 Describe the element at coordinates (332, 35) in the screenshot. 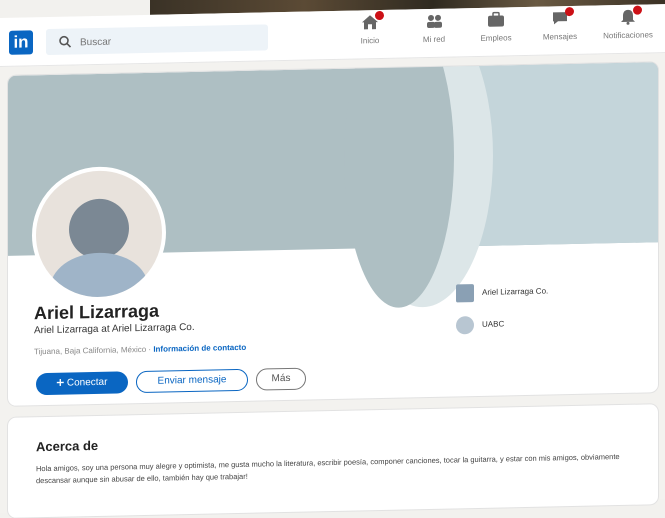

I see `top-navigation-bar: in Inicio Mi red Empleos` at that location.